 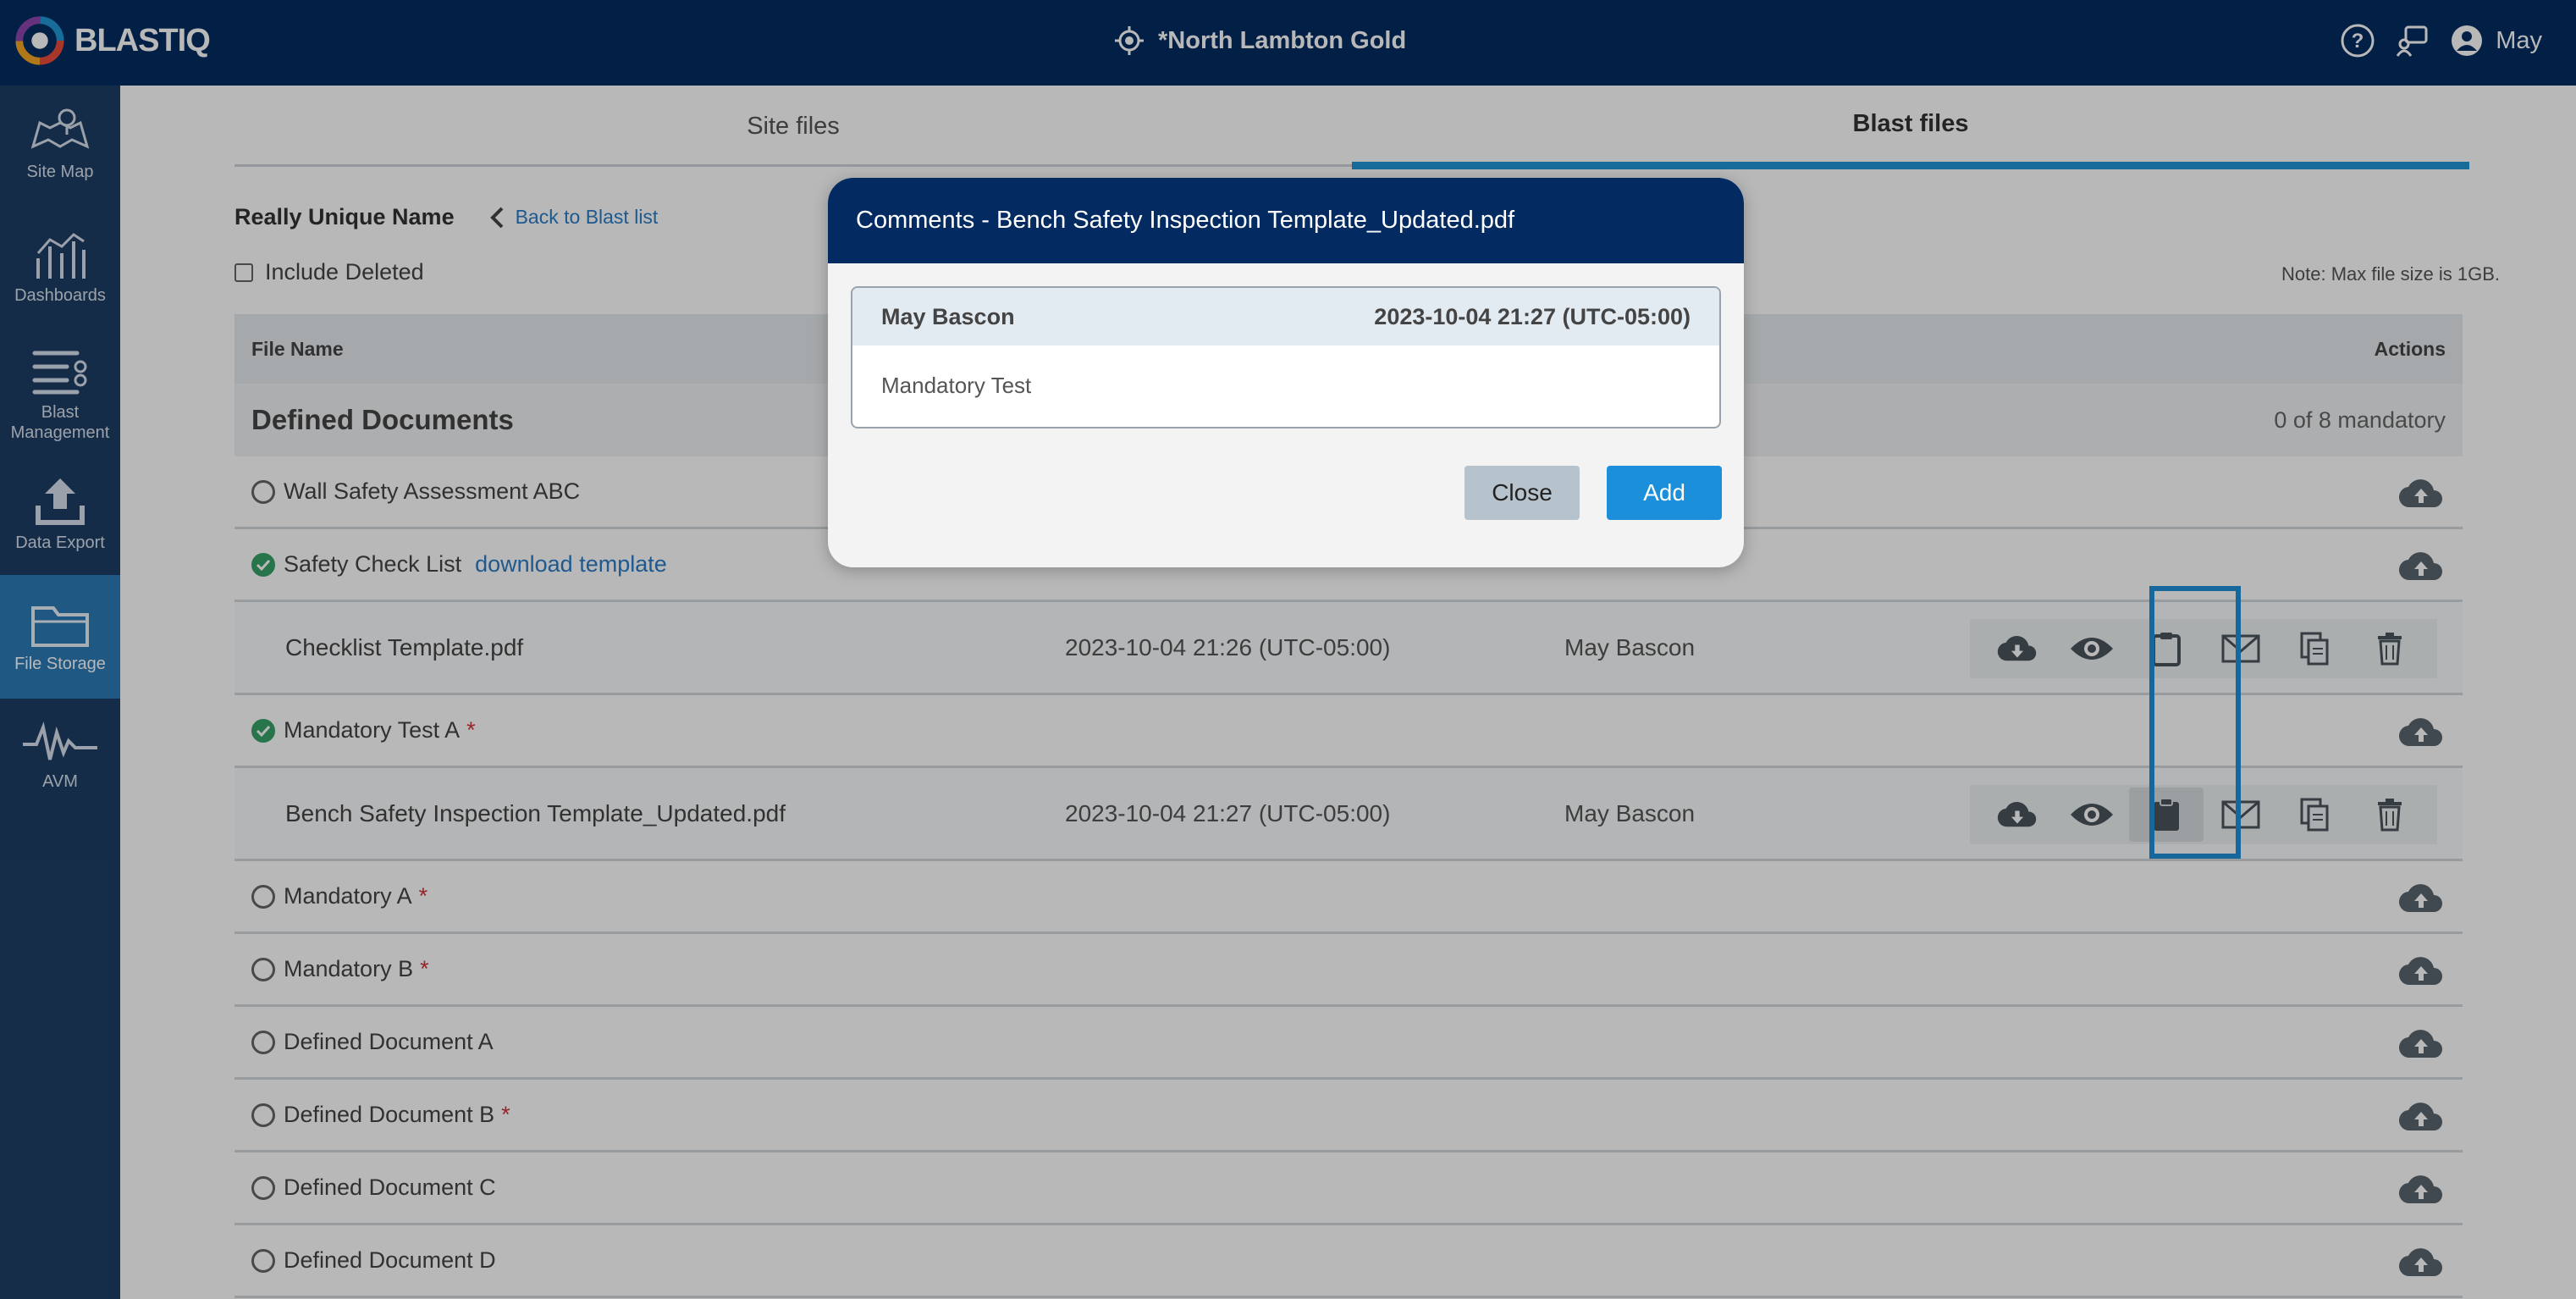 I want to click on comment-text: Mandatory Test, so click(x=957, y=386).